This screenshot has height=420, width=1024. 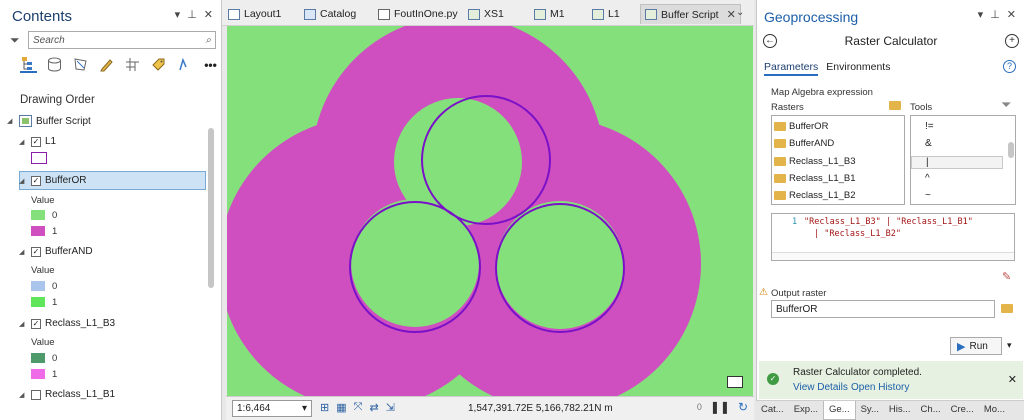 I want to click on tab-m1: M1, so click(x=549, y=14).